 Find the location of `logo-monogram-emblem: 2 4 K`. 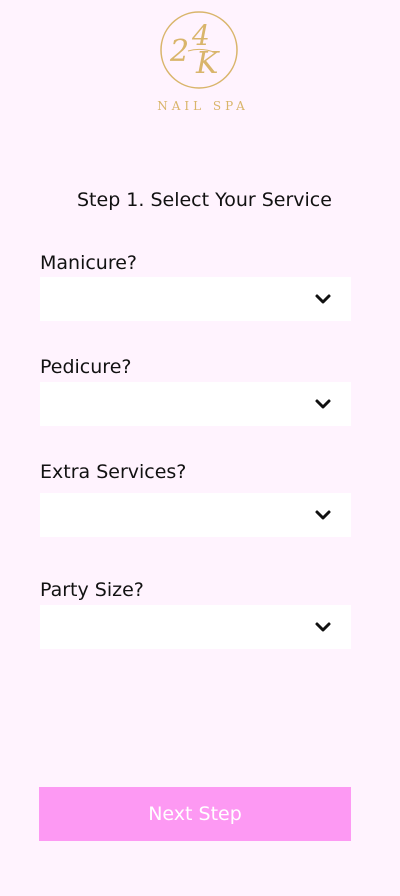

logo-monogram-emblem: 2 4 K is located at coordinates (199, 50).